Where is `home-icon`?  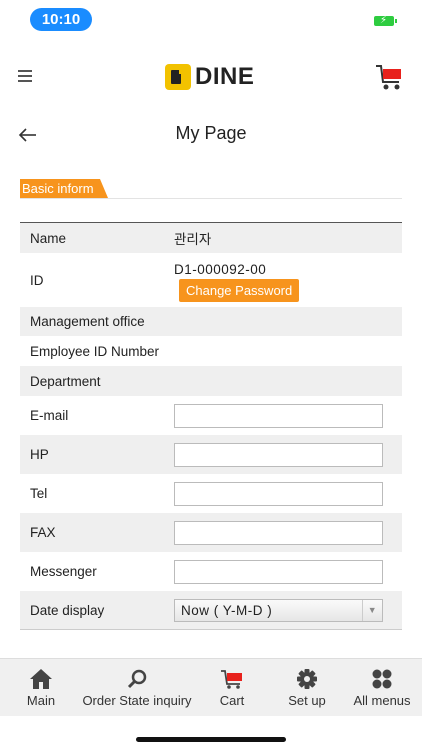 home-icon is located at coordinates (41, 679).